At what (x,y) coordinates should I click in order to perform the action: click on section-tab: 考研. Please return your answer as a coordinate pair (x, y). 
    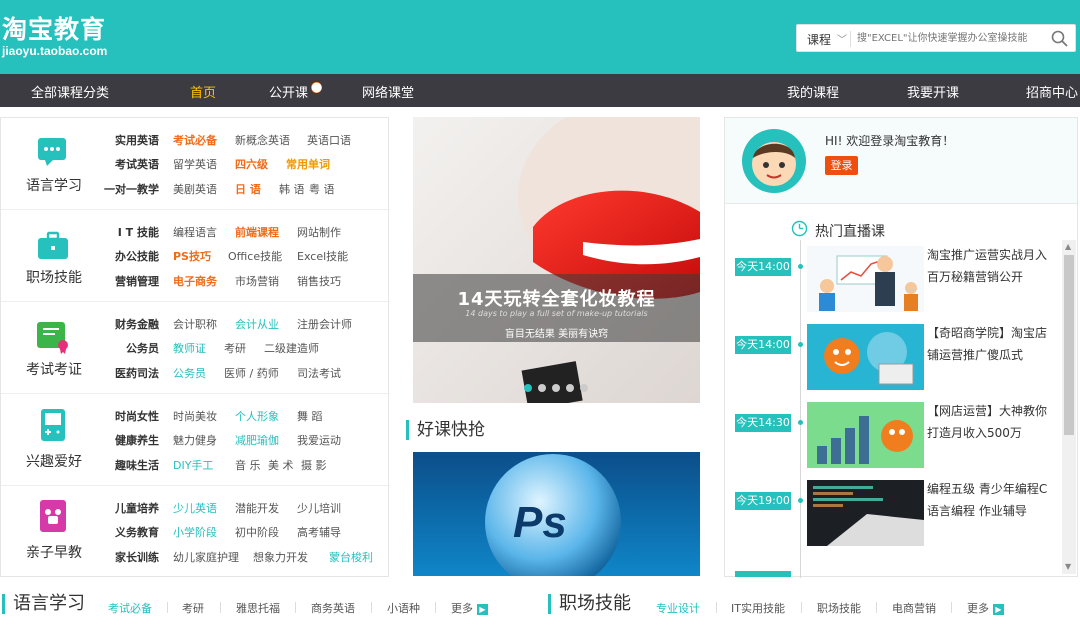
    Looking at the image, I should click on (193, 608).